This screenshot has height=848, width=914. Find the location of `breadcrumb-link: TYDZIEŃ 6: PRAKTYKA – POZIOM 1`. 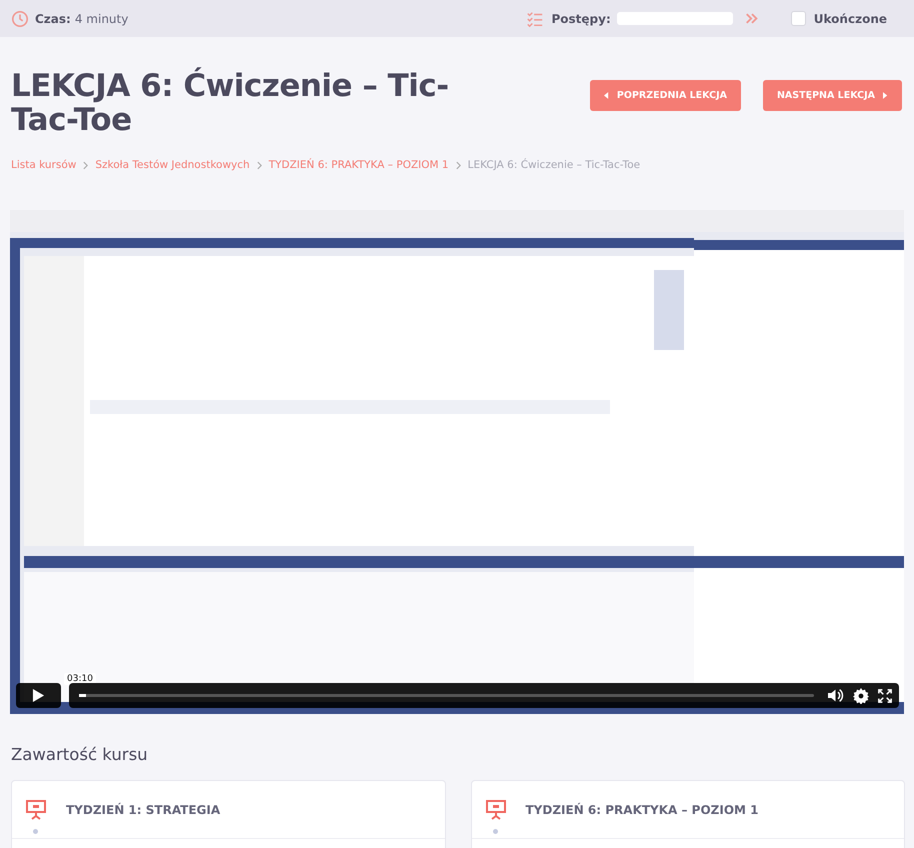

breadcrumb-link: TYDZIEŃ 6: PRAKTYKA – POZIOM 1 is located at coordinates (358, 165).